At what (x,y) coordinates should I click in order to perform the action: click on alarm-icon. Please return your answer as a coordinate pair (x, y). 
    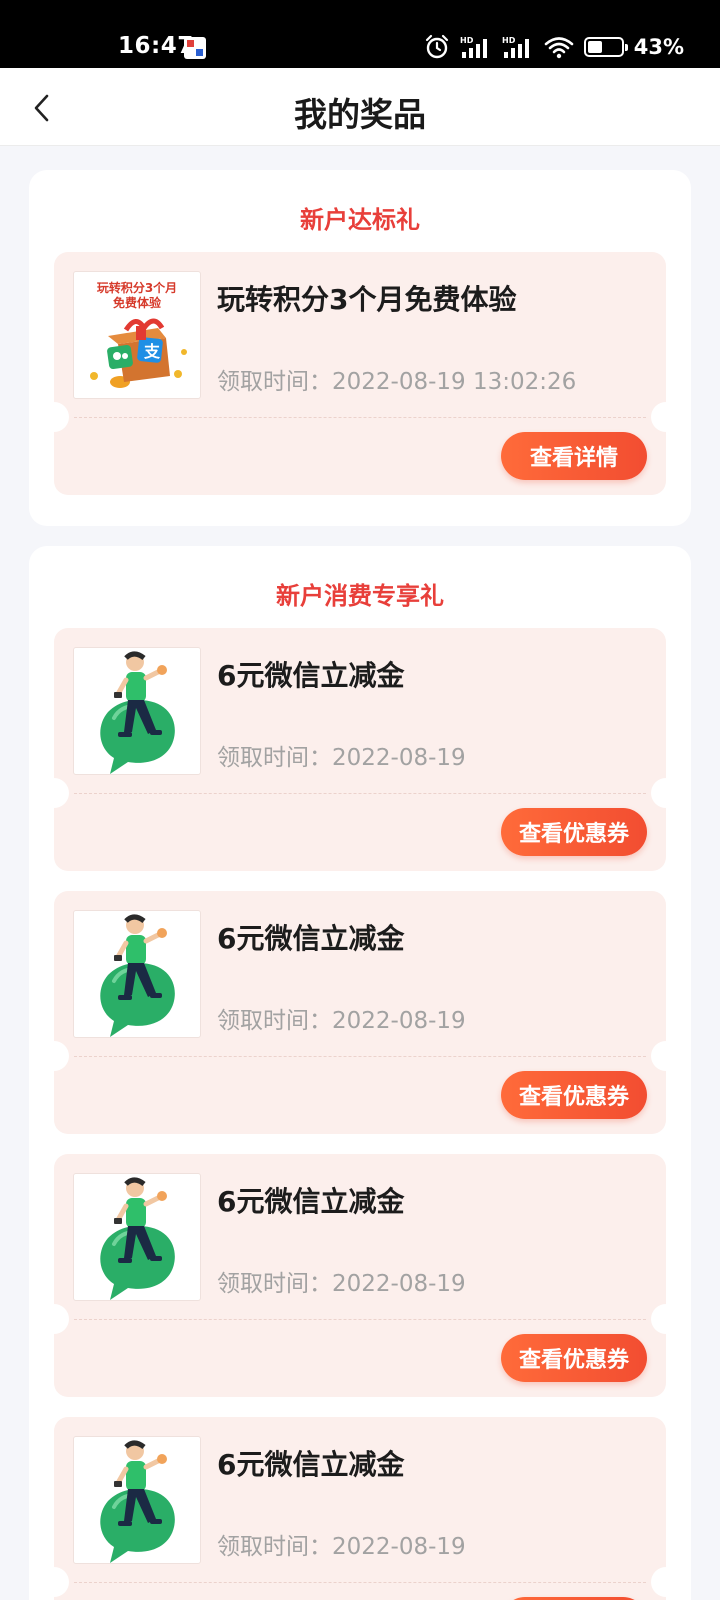
    Looking at the image, I should click on (436, 46).